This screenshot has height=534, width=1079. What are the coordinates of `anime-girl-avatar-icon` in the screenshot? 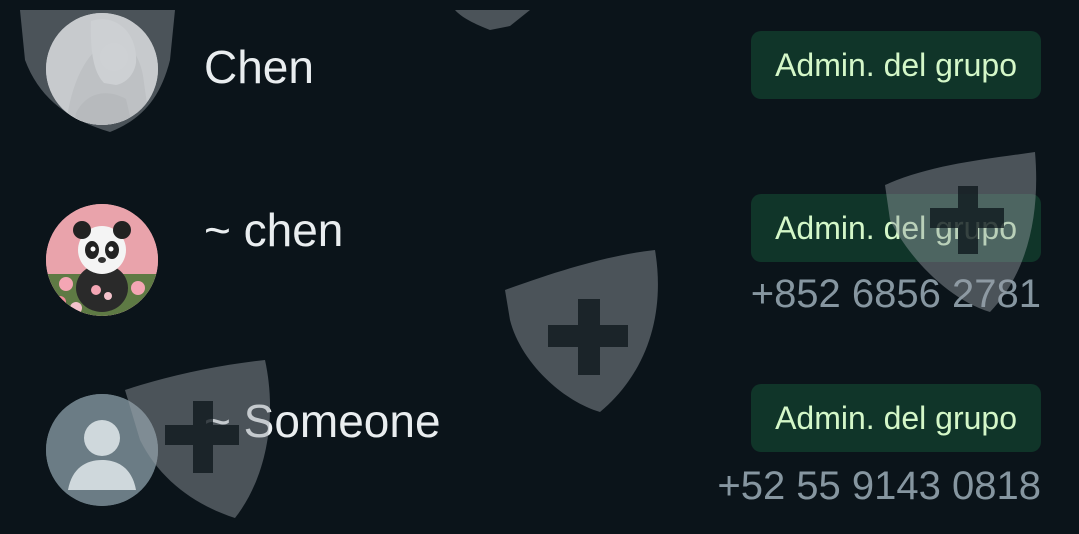 It's located at (102, 69).